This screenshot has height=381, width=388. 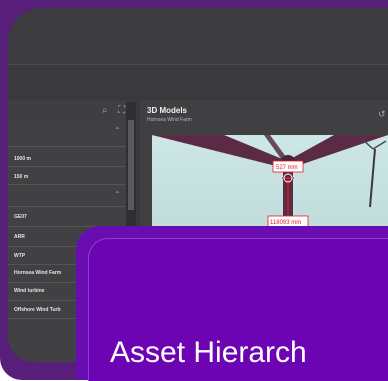 I want to click on list-item: Hornsea Wind Farm, so click(x=37, y=273).